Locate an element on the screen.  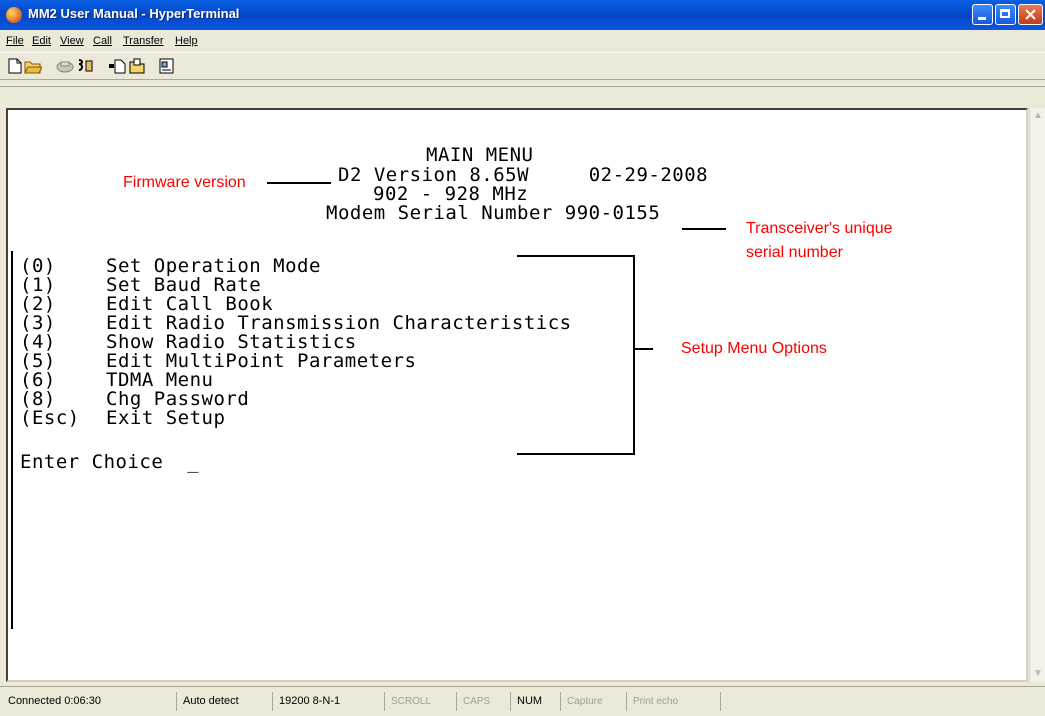
properties-icon is located at coordinates (167, 66).